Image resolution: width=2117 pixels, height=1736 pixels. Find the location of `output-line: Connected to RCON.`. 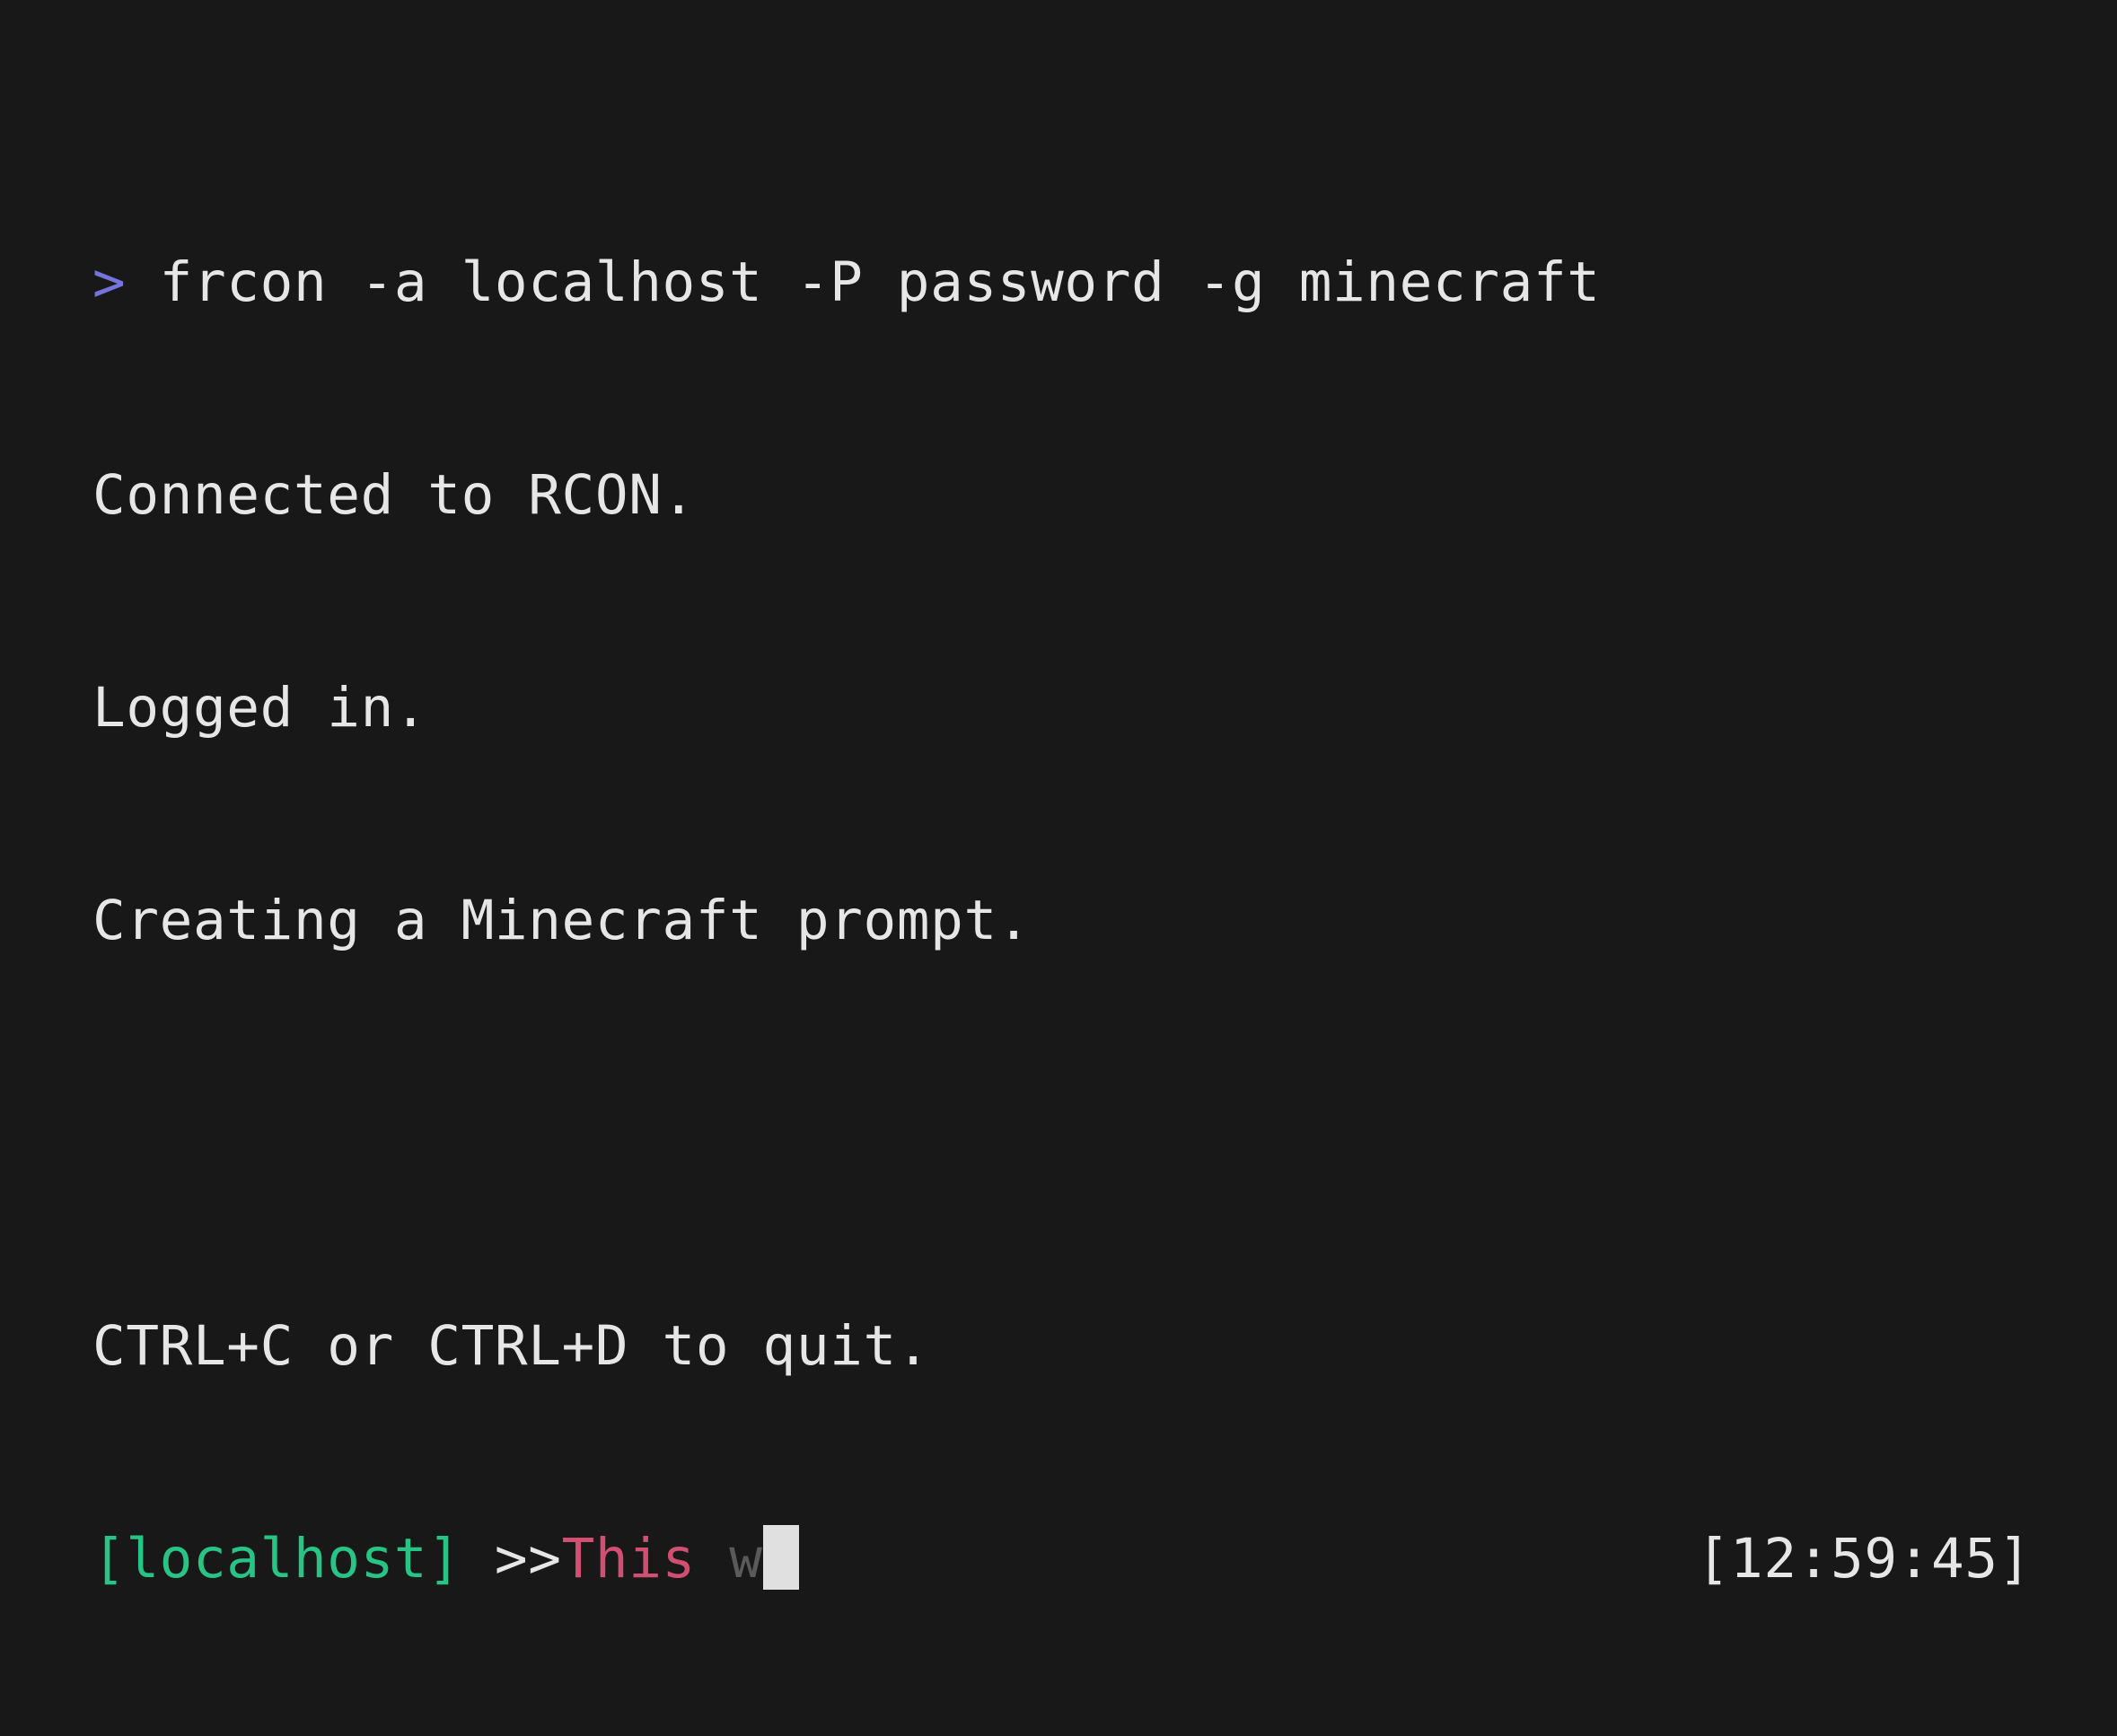

output-line: Connected to RCON. is located at coordinates (394, 495).